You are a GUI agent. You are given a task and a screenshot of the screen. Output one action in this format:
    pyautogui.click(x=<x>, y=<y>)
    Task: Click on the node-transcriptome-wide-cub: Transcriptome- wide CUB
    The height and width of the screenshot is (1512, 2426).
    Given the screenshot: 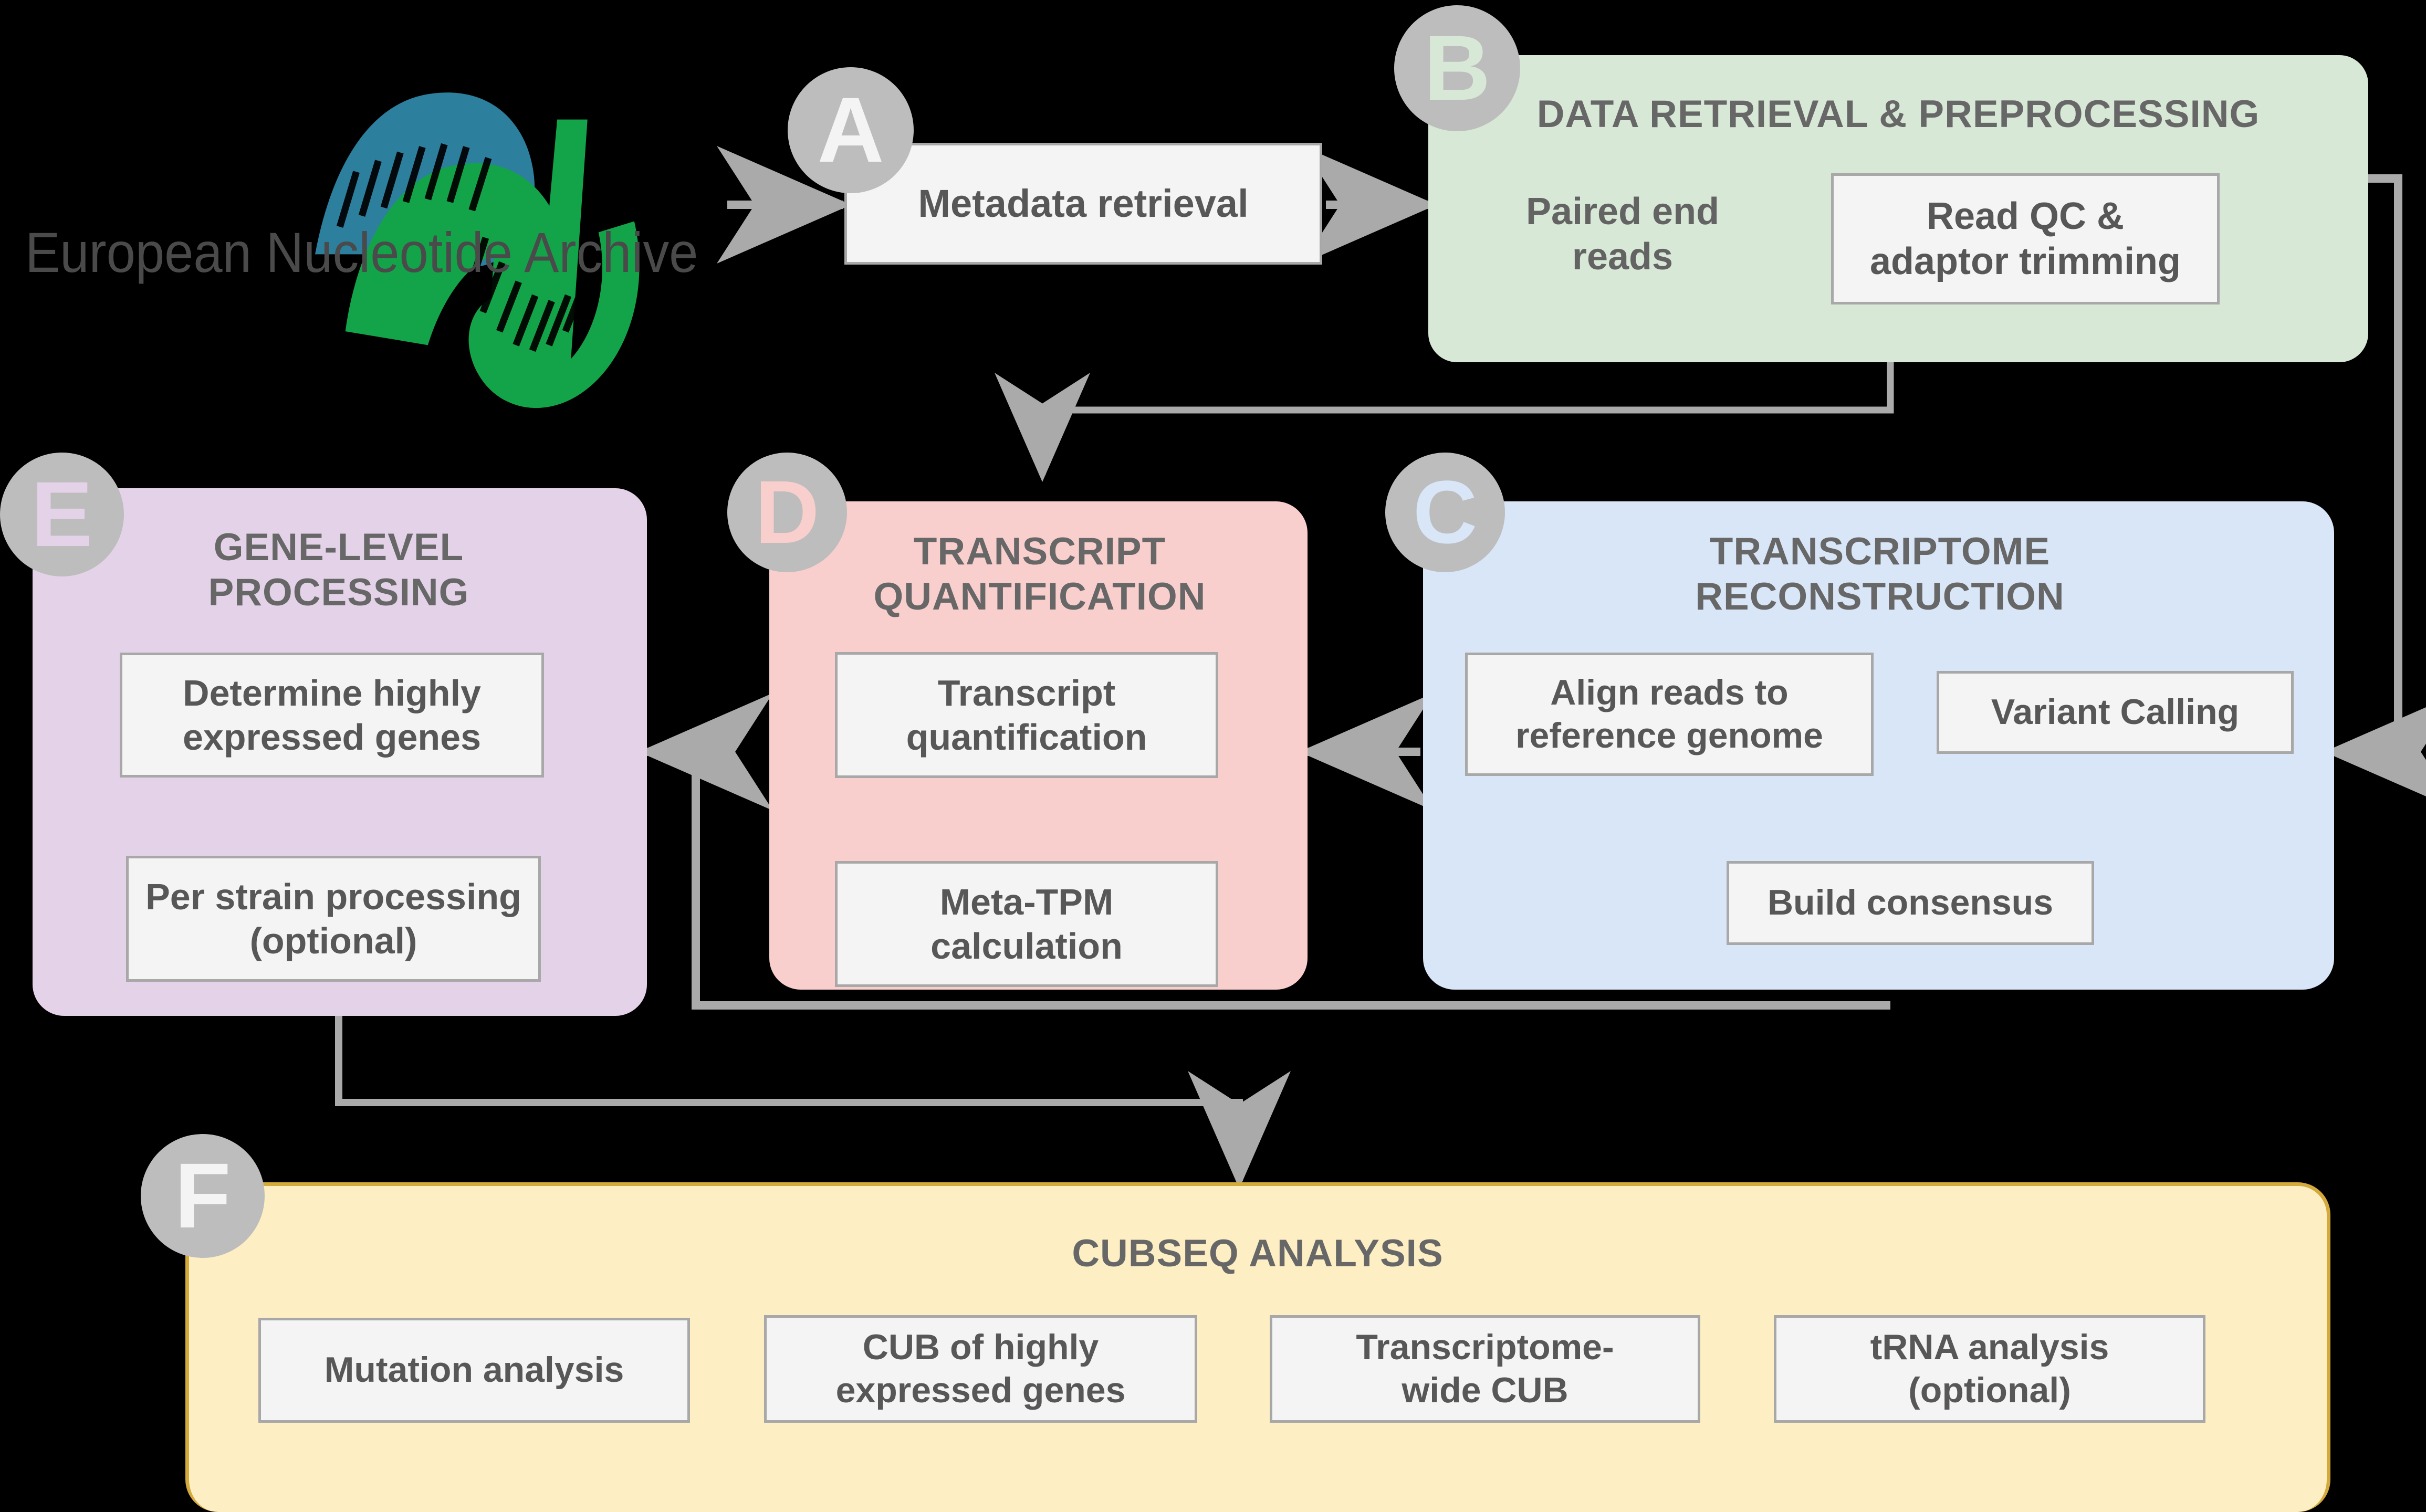 What is the action you would take?
    pyautogui.click(x=1485, y=1369)
    